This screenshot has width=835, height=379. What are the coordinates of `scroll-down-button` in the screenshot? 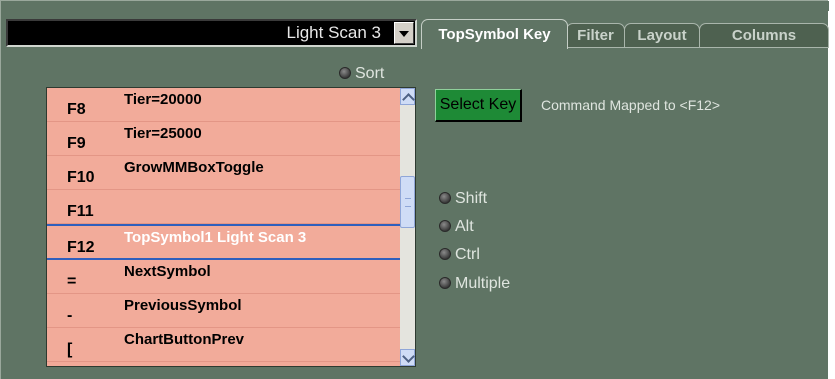 It's located at (407, 357).